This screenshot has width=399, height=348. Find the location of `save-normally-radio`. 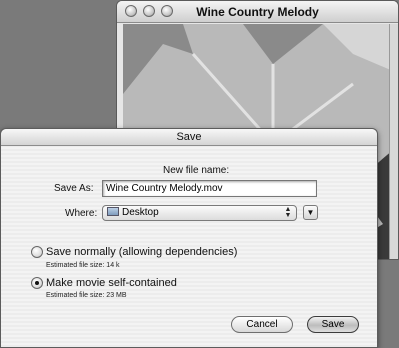

save-normally-radio is located at coordinates (37, 252).